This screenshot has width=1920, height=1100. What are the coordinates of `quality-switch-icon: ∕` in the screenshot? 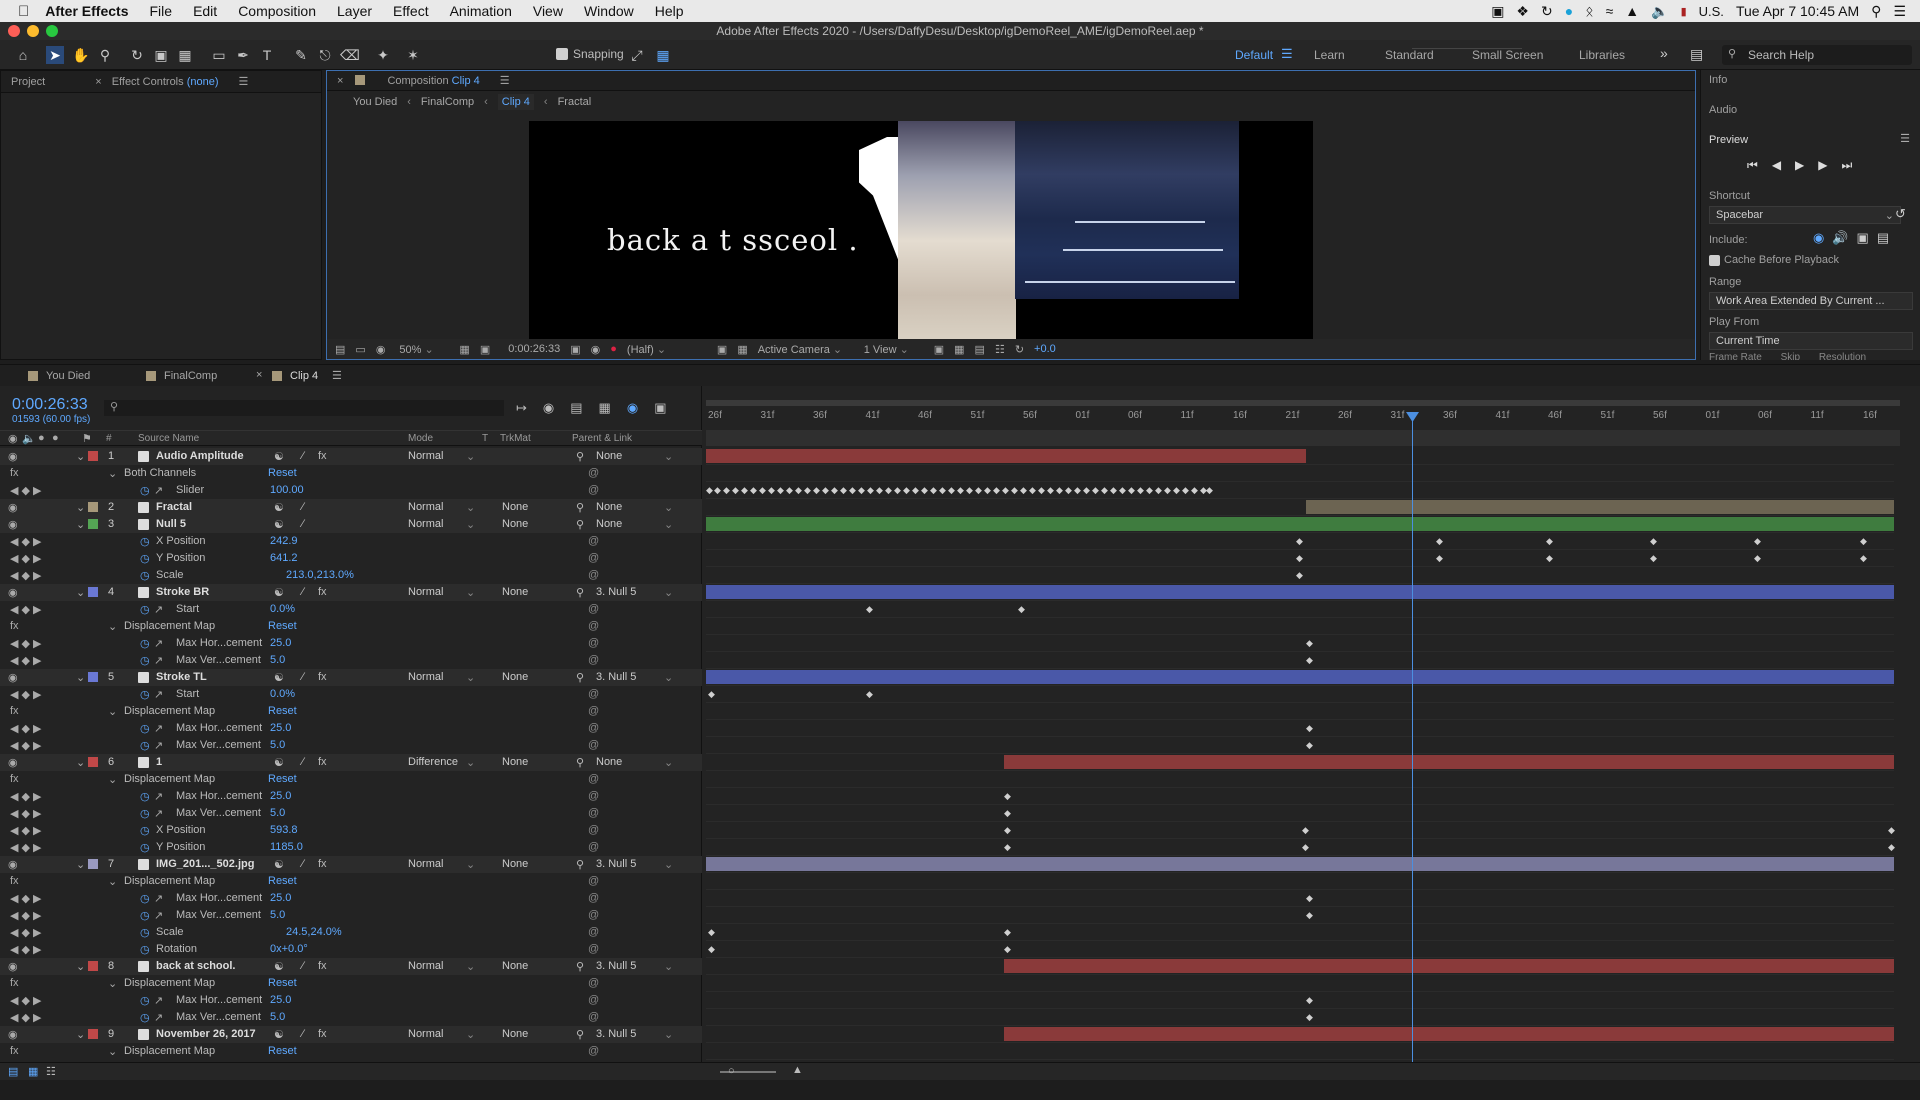 It's located at (303, 524).